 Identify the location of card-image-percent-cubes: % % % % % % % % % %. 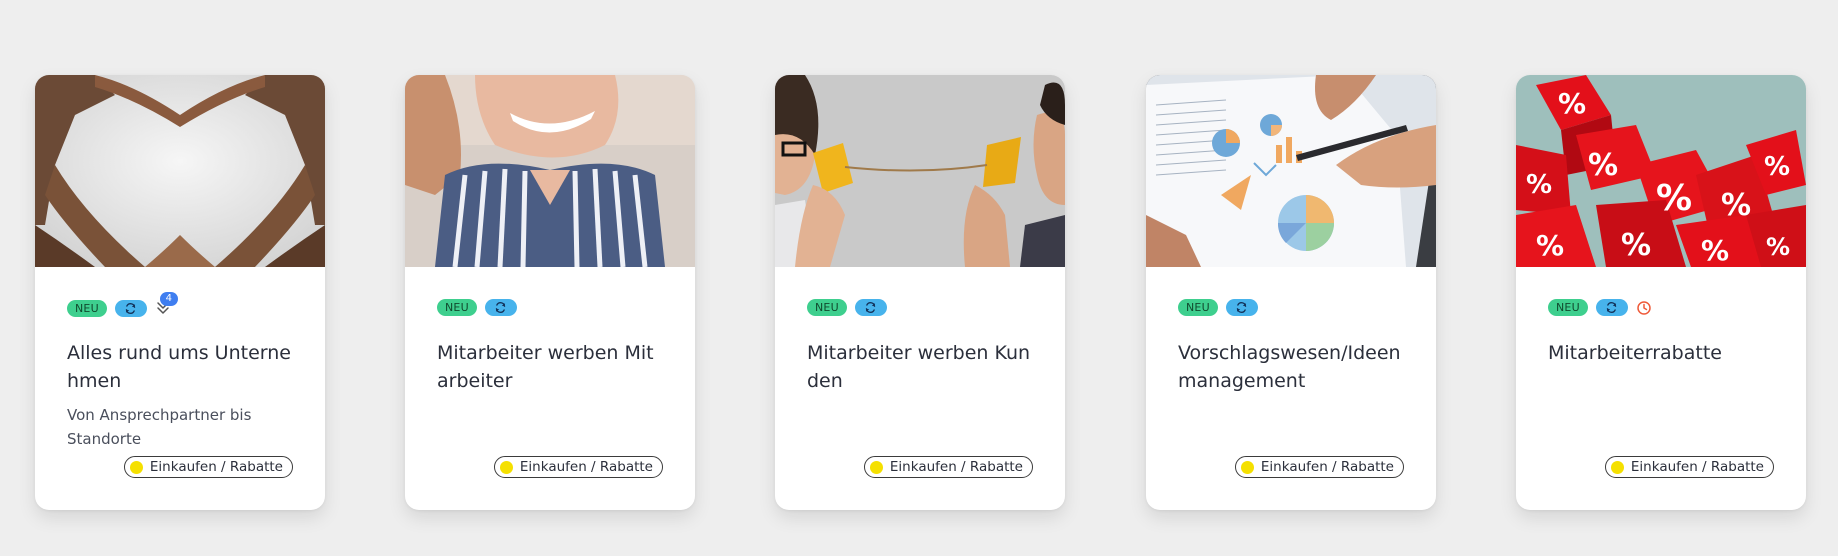
(1661, 171).